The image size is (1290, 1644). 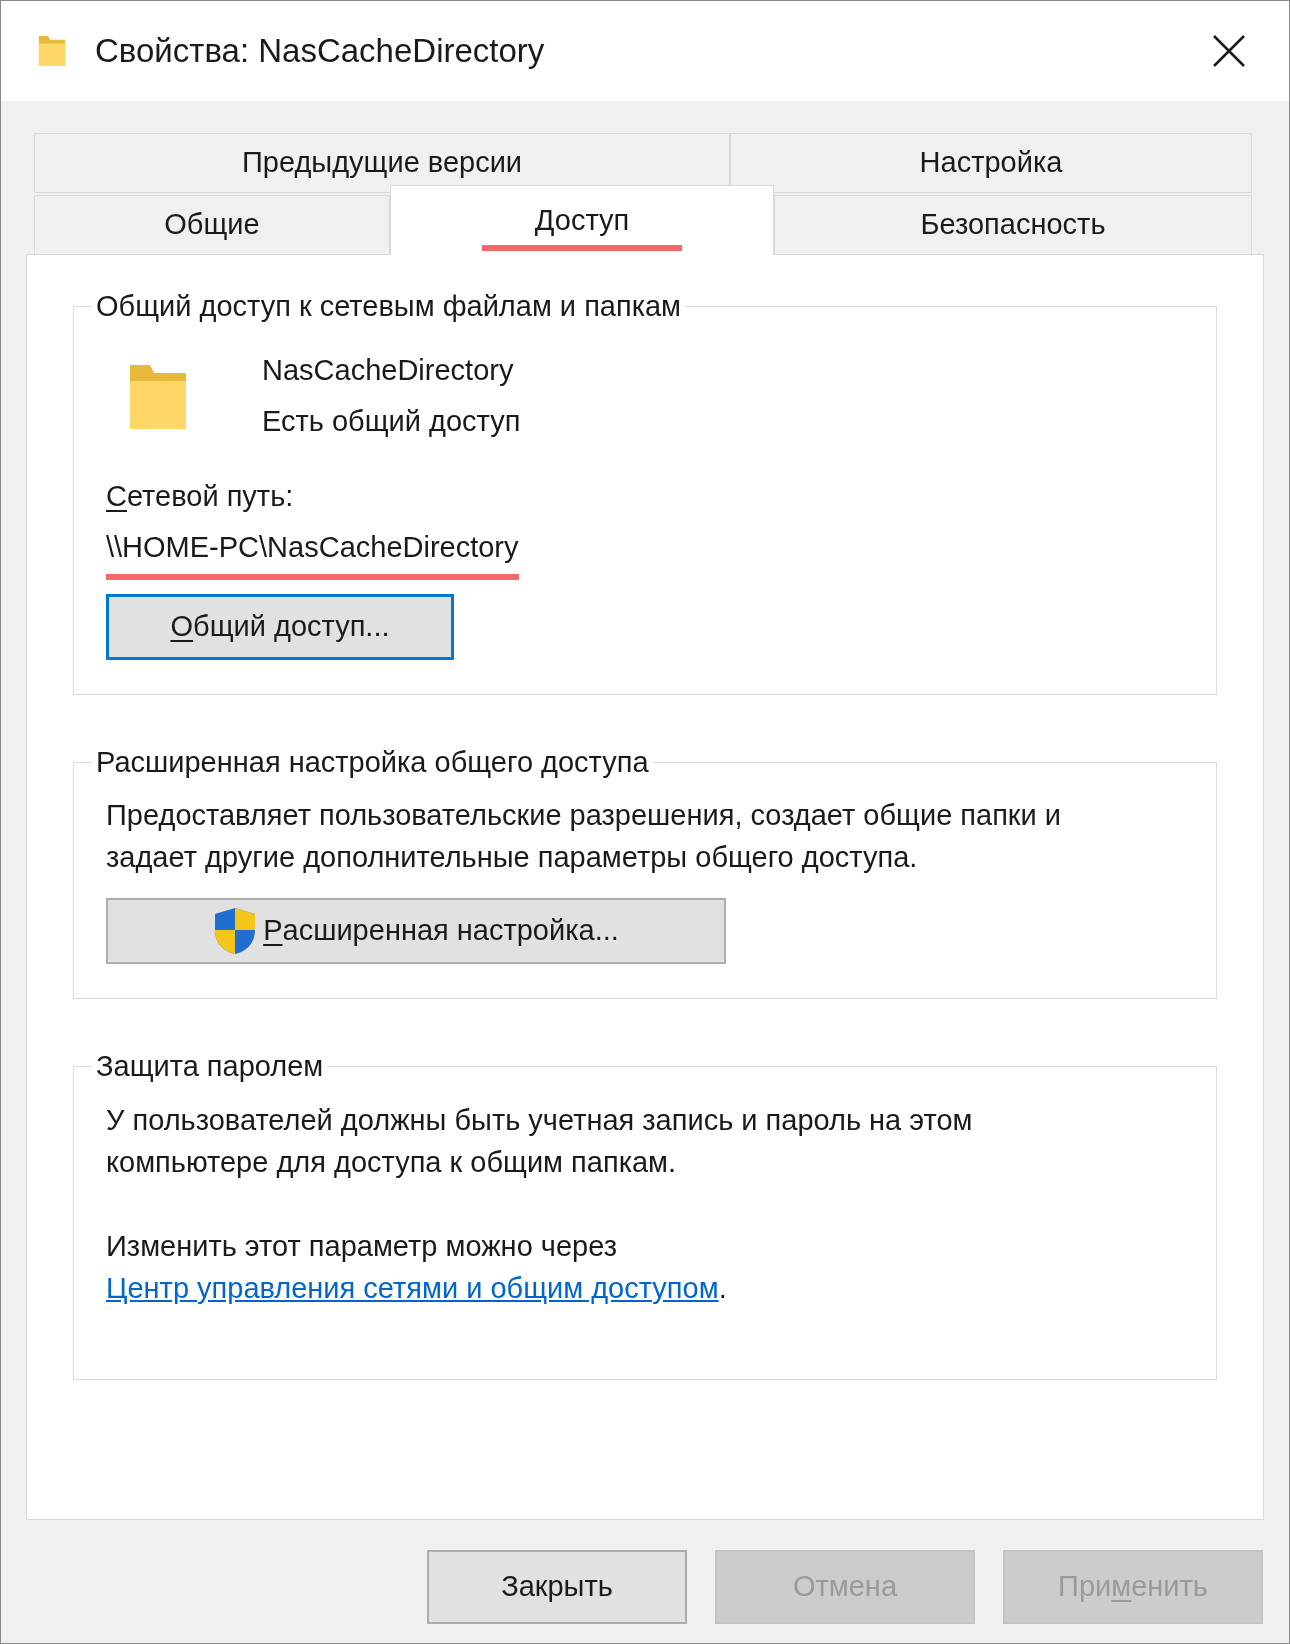 I want to click on dialog-button: Закрыть, so click(x=557, y=1587).